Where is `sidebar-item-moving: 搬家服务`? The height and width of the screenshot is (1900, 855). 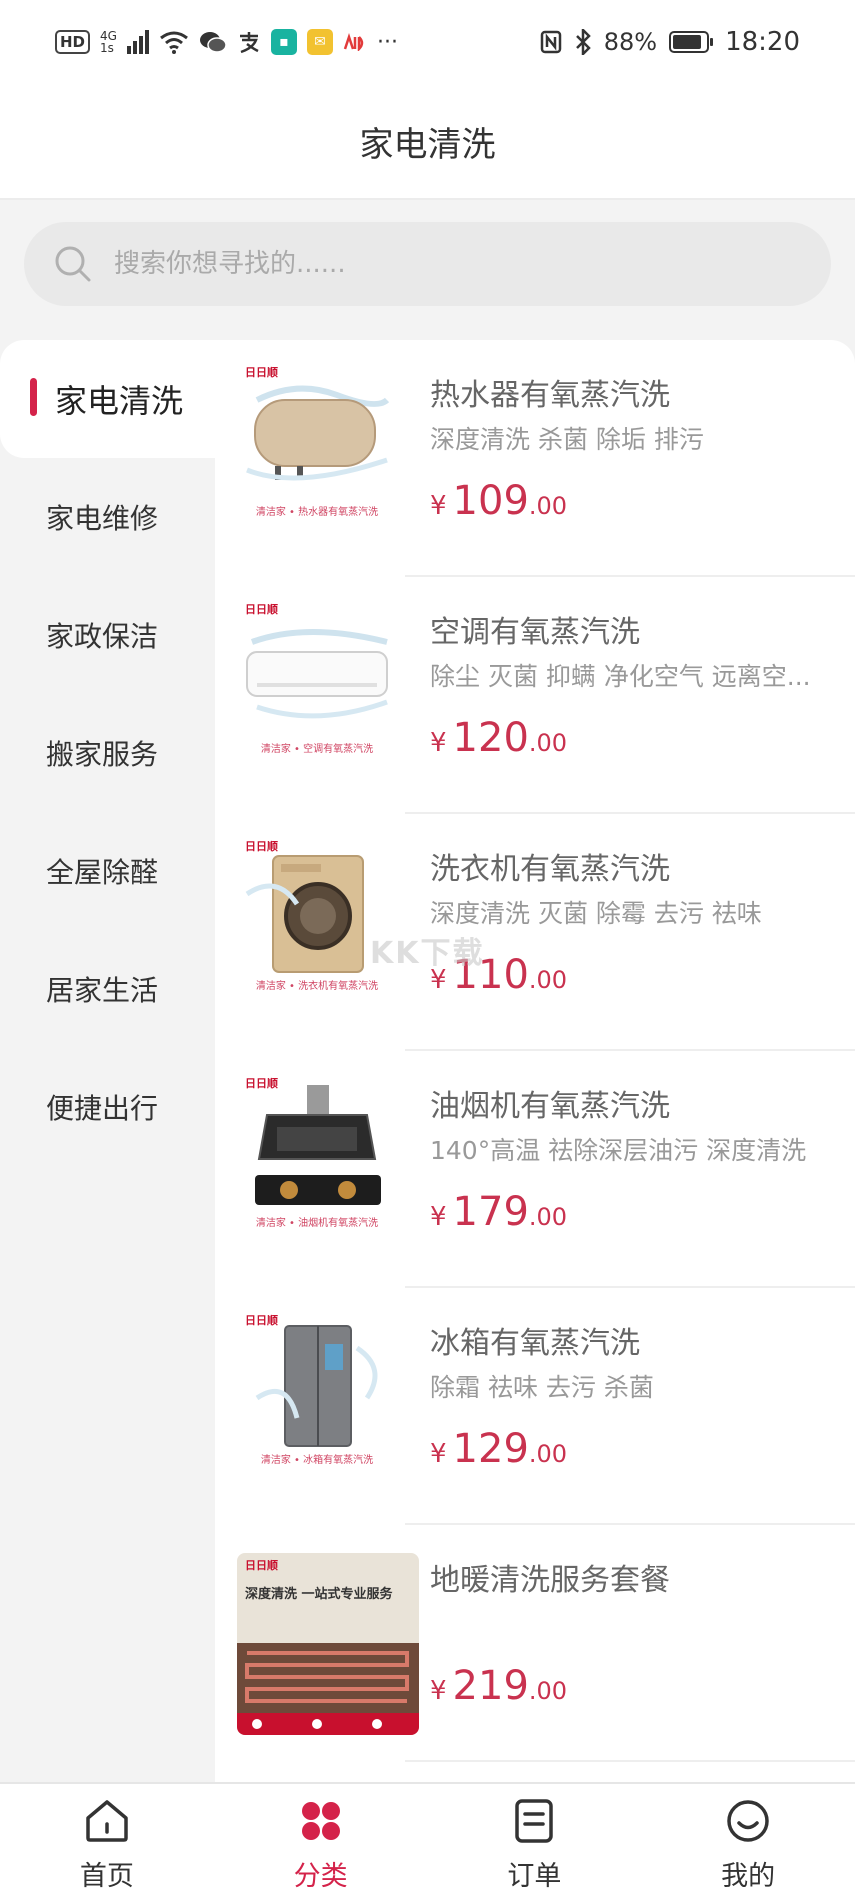 sidebar-item-moving: 搬家服务 is located at coordinates (107, 753).